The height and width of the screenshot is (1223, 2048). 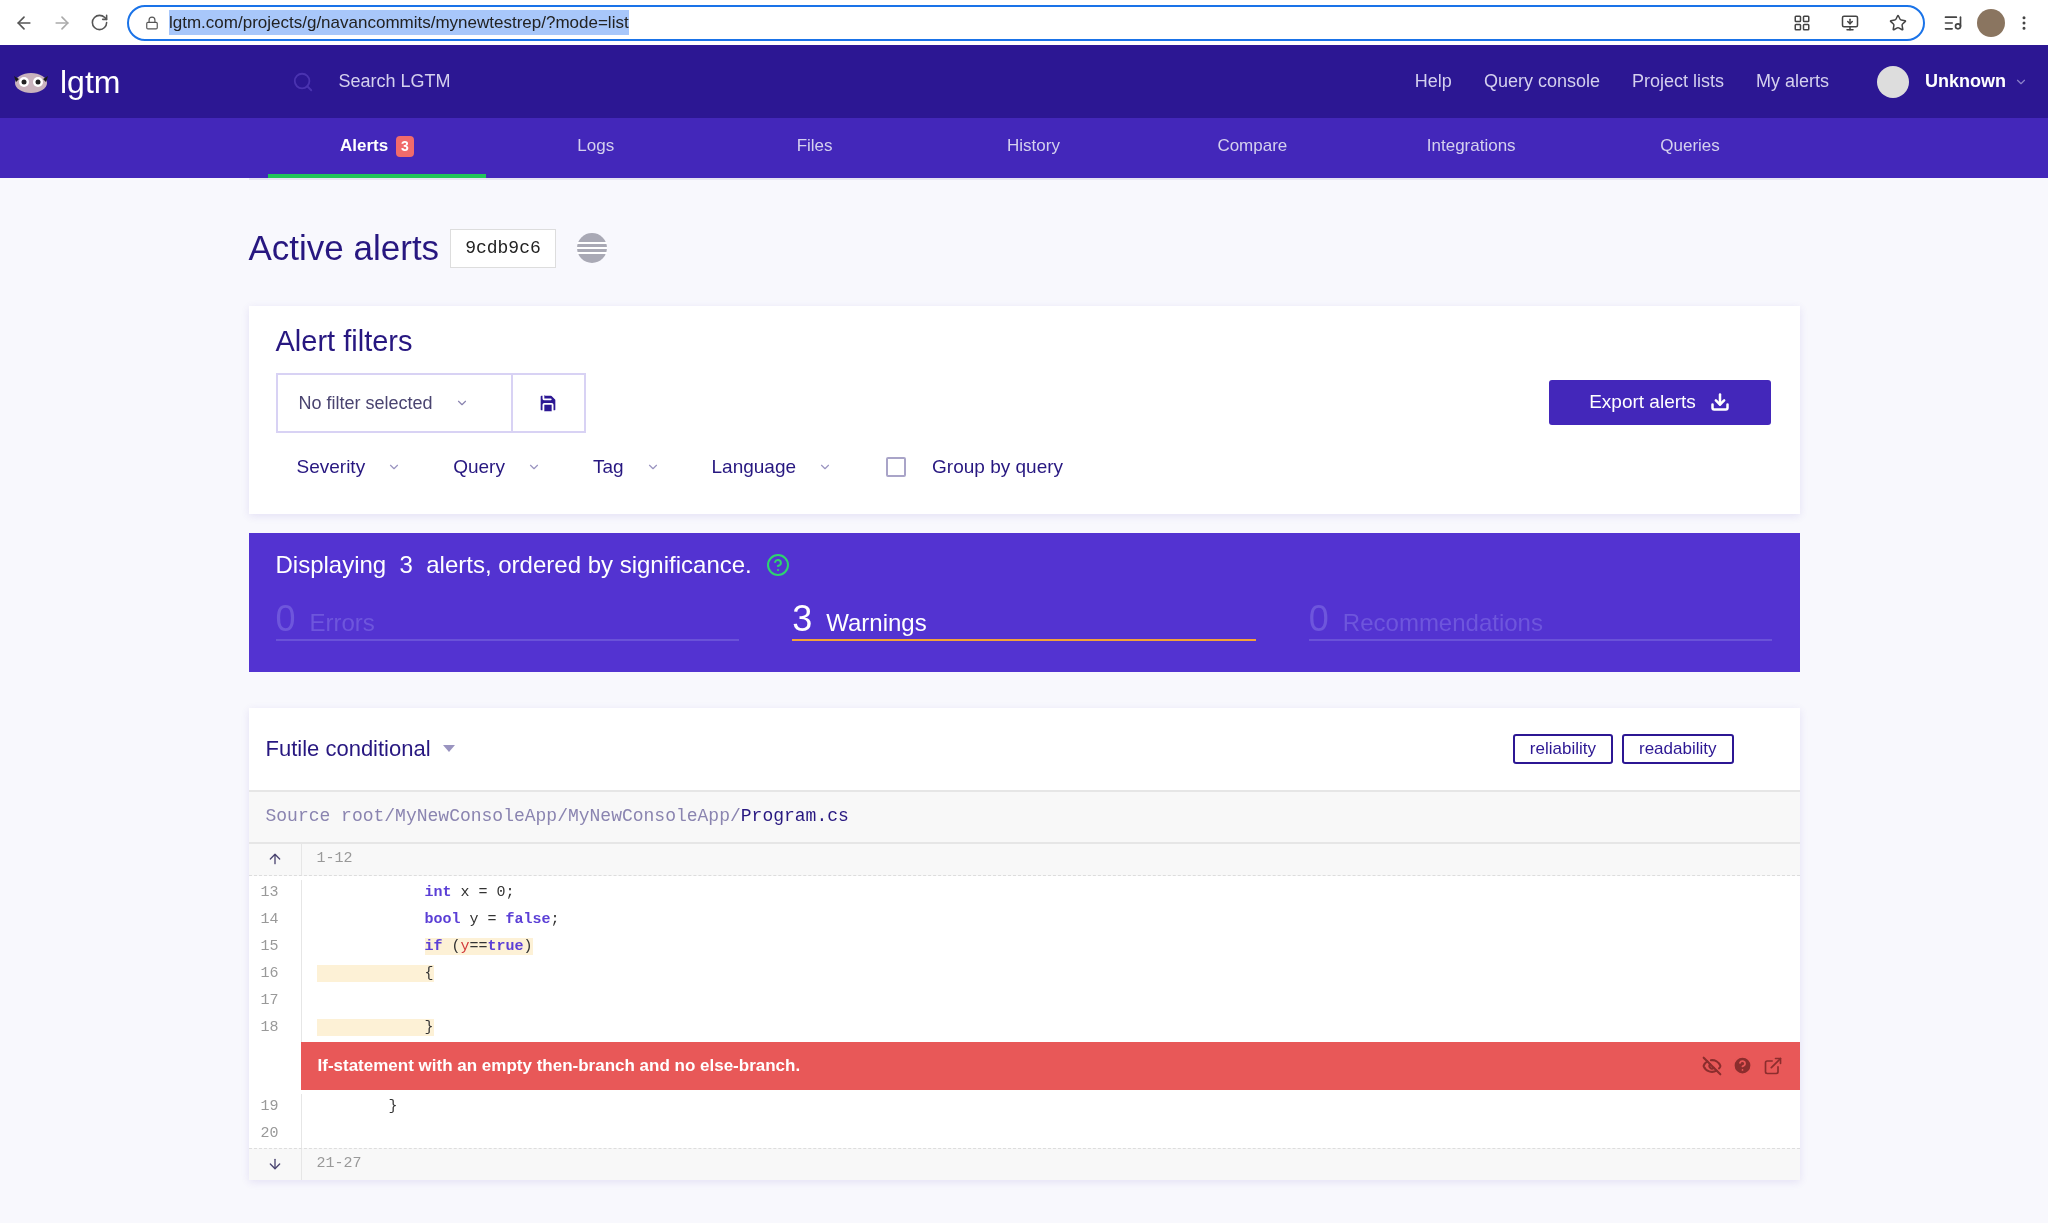 What do you see at coordinates (1976, 81) in the screenshot?
I see `user-menu: Unknown` at bounding box center [1976, 81].